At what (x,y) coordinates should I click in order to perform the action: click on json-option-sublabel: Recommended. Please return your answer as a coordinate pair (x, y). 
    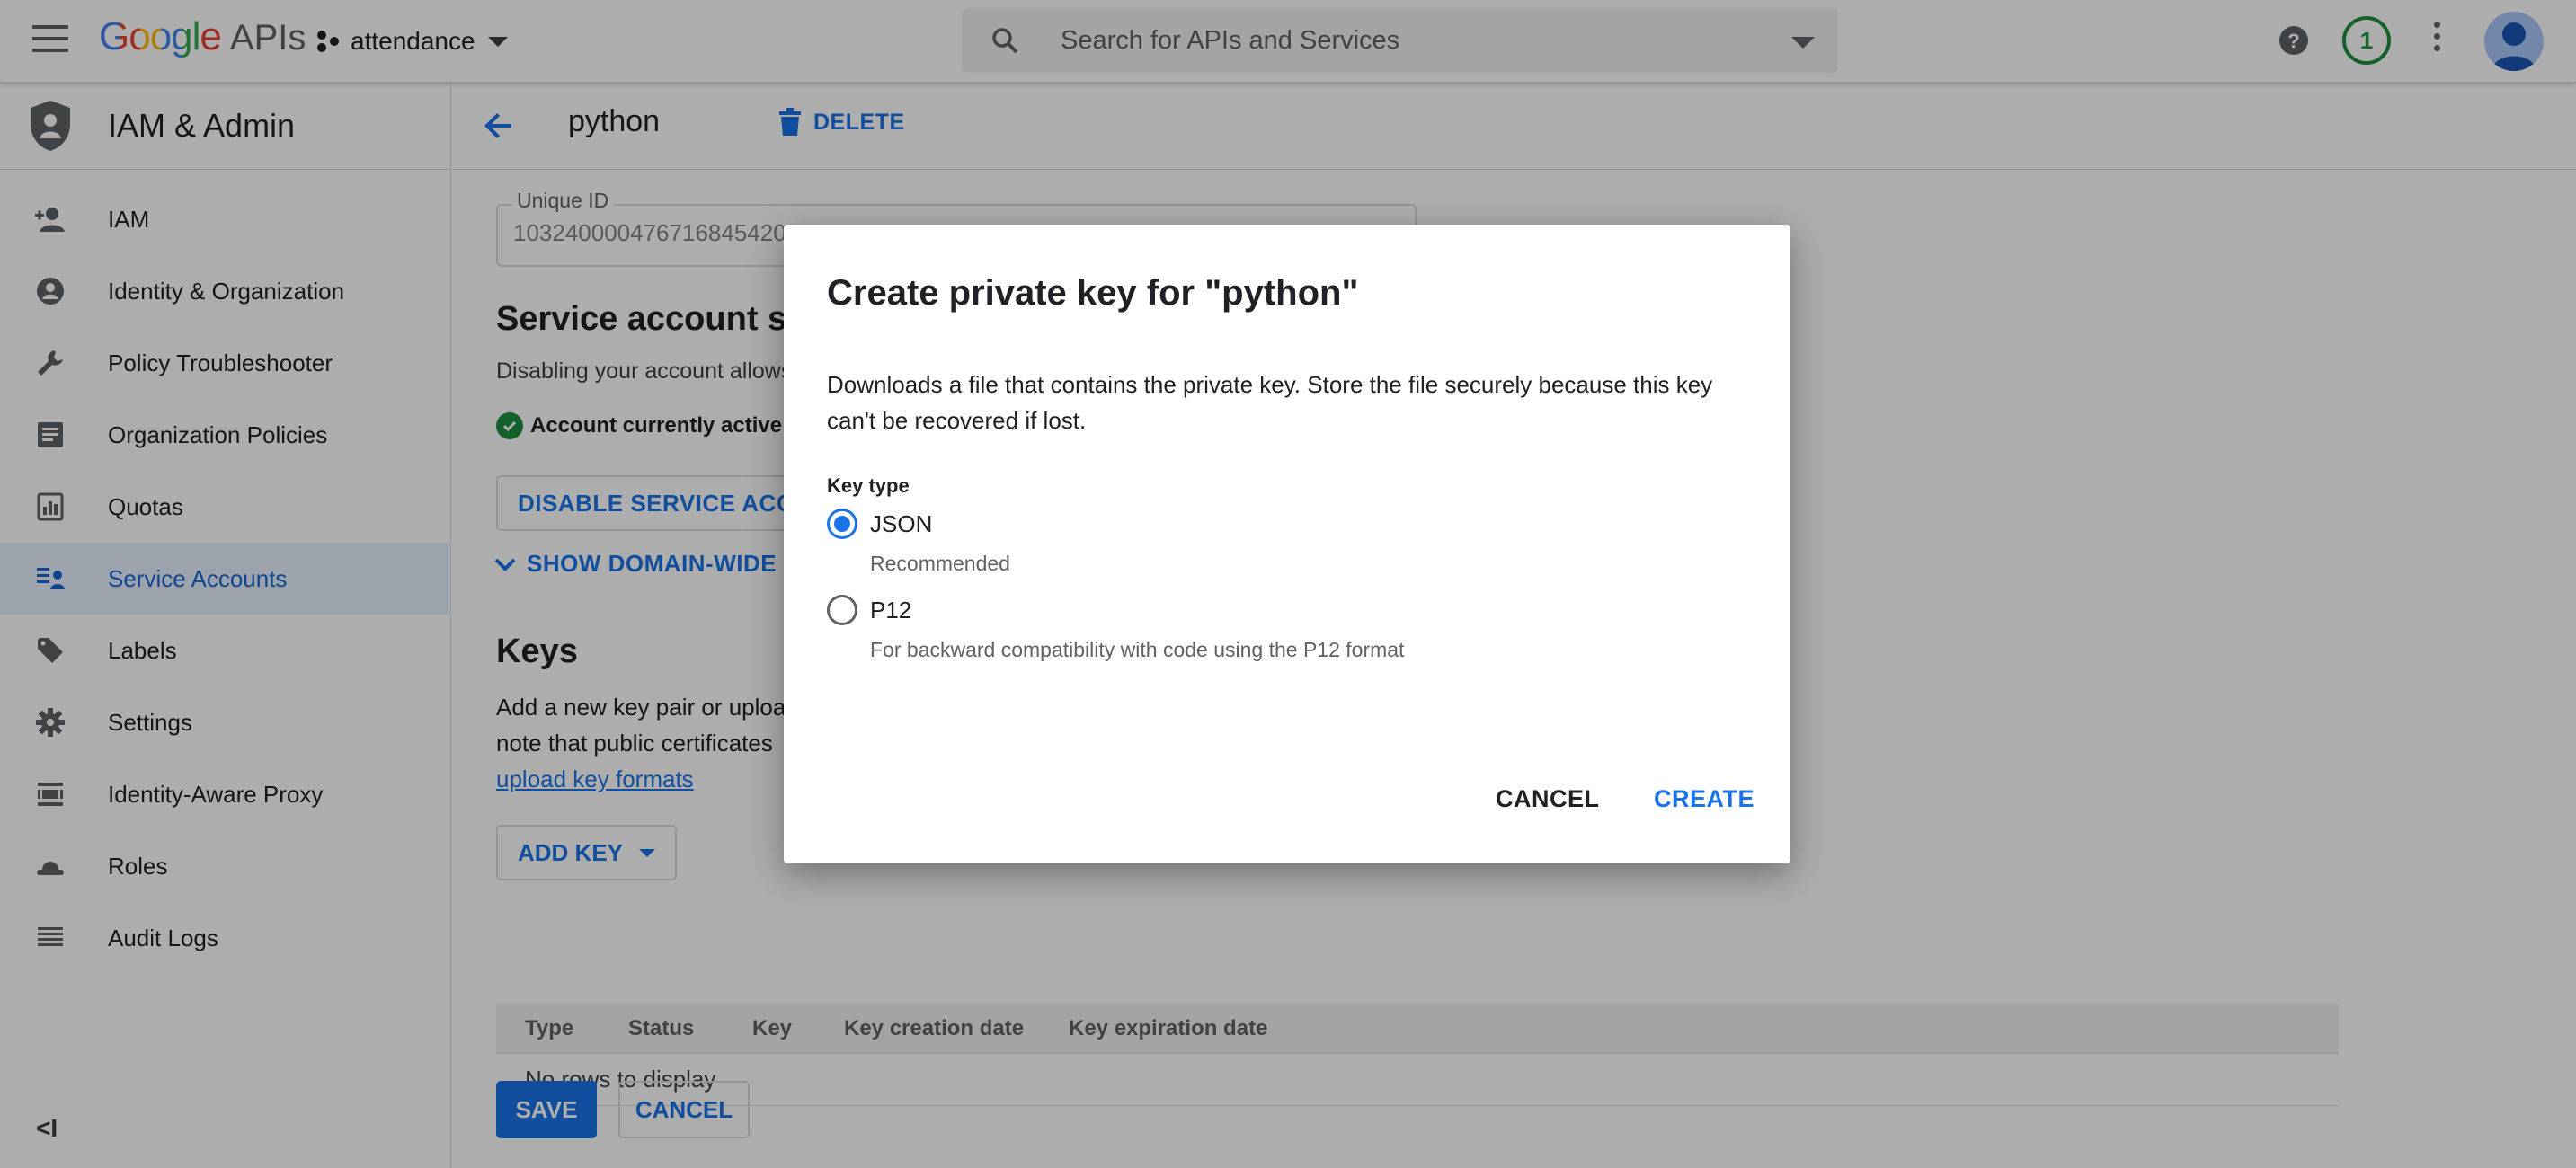
    Looking at the image, I should click on (940, 563).